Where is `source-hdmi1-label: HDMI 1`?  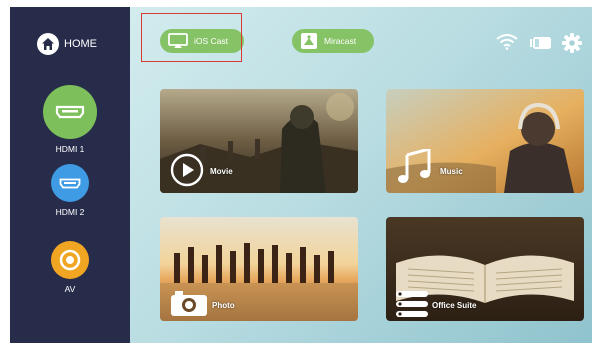 source-hdmi1-label: HDMI 1 is located at coordinates (70, 149).